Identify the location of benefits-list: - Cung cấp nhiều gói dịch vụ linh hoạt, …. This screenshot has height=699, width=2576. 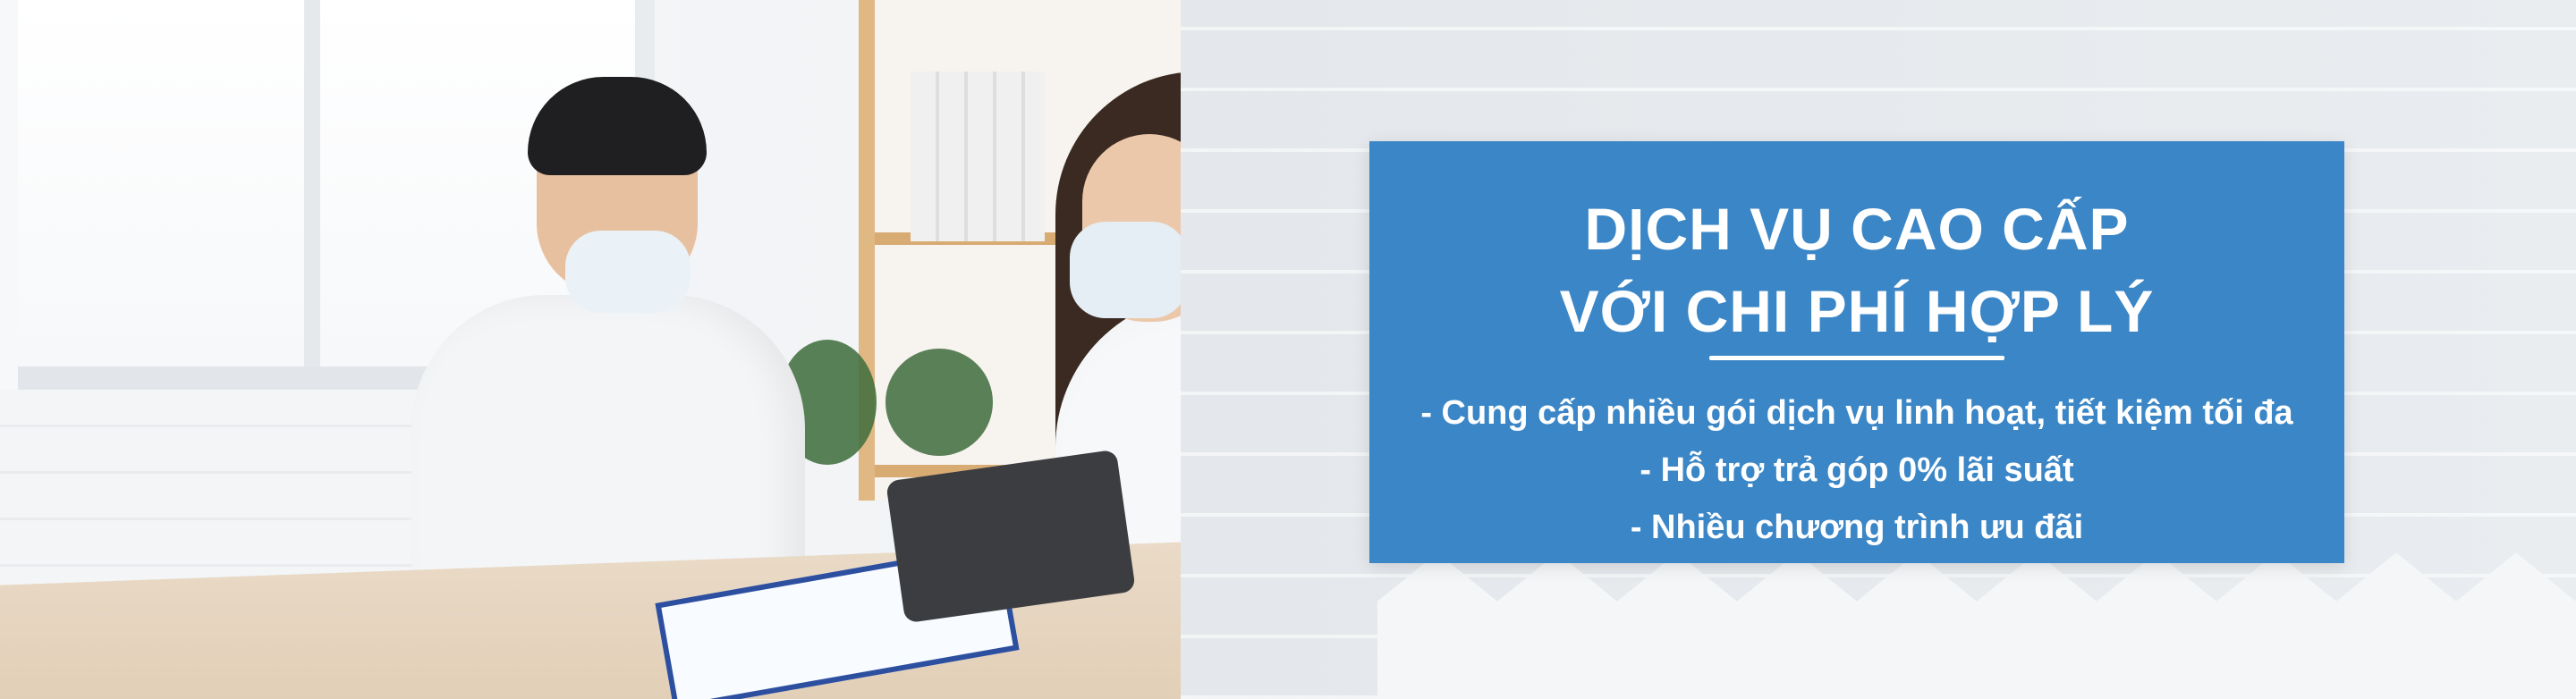
(1856, 470).